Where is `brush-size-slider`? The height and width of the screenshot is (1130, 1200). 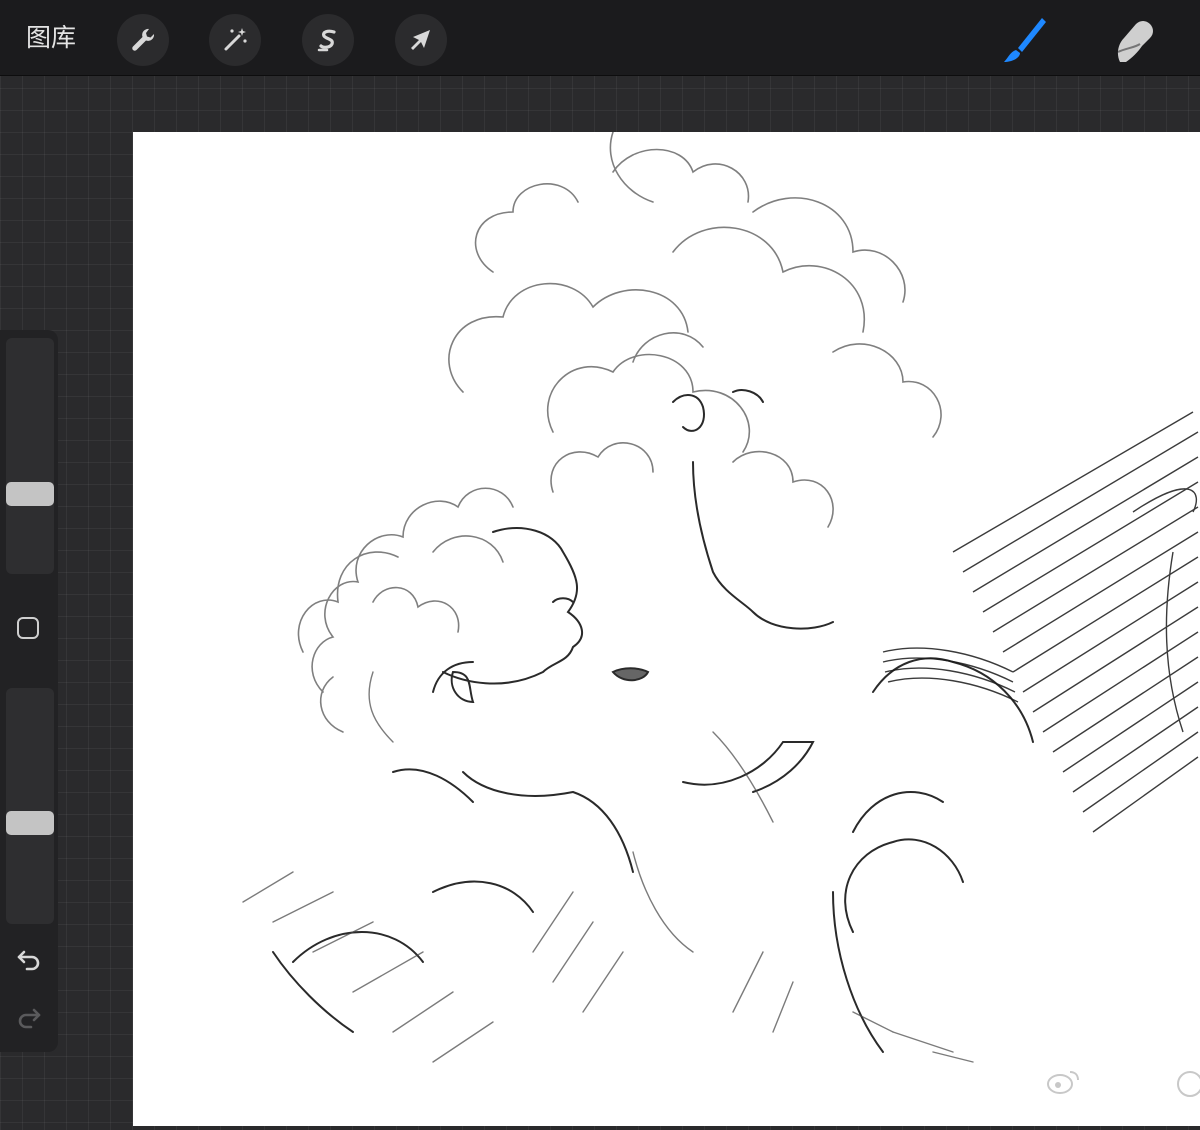 brush-size-slider is located at coordinates (30, 456).